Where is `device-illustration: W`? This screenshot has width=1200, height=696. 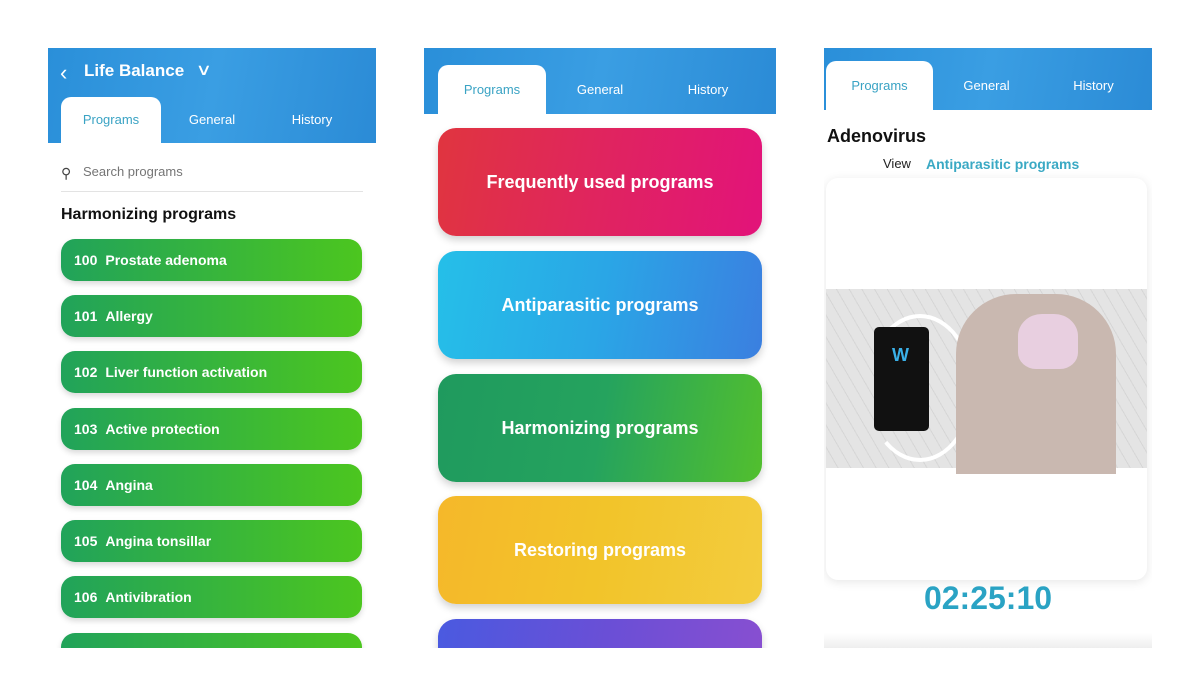
device-illustration: W is located at coordinates (986, 381).